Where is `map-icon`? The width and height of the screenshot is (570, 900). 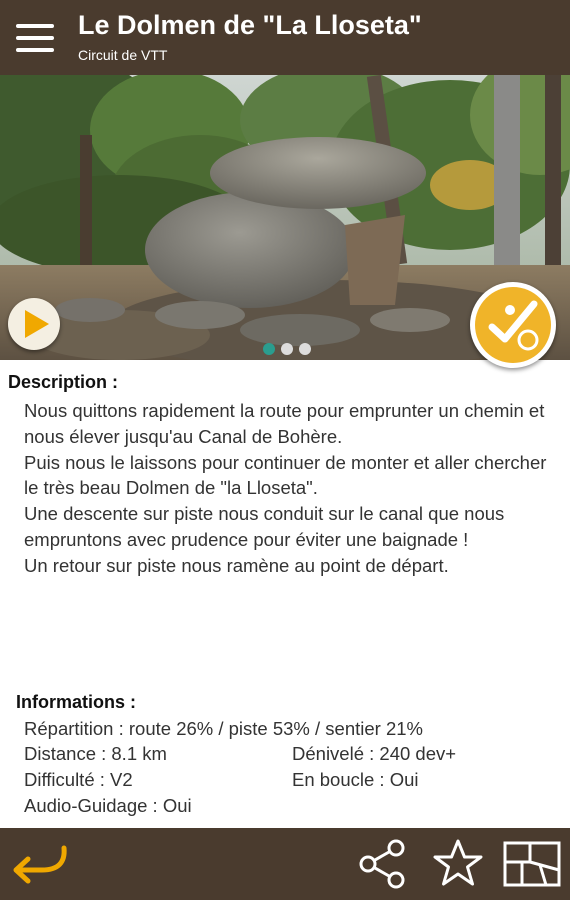 map-icon is located at coordinates (532, 864).